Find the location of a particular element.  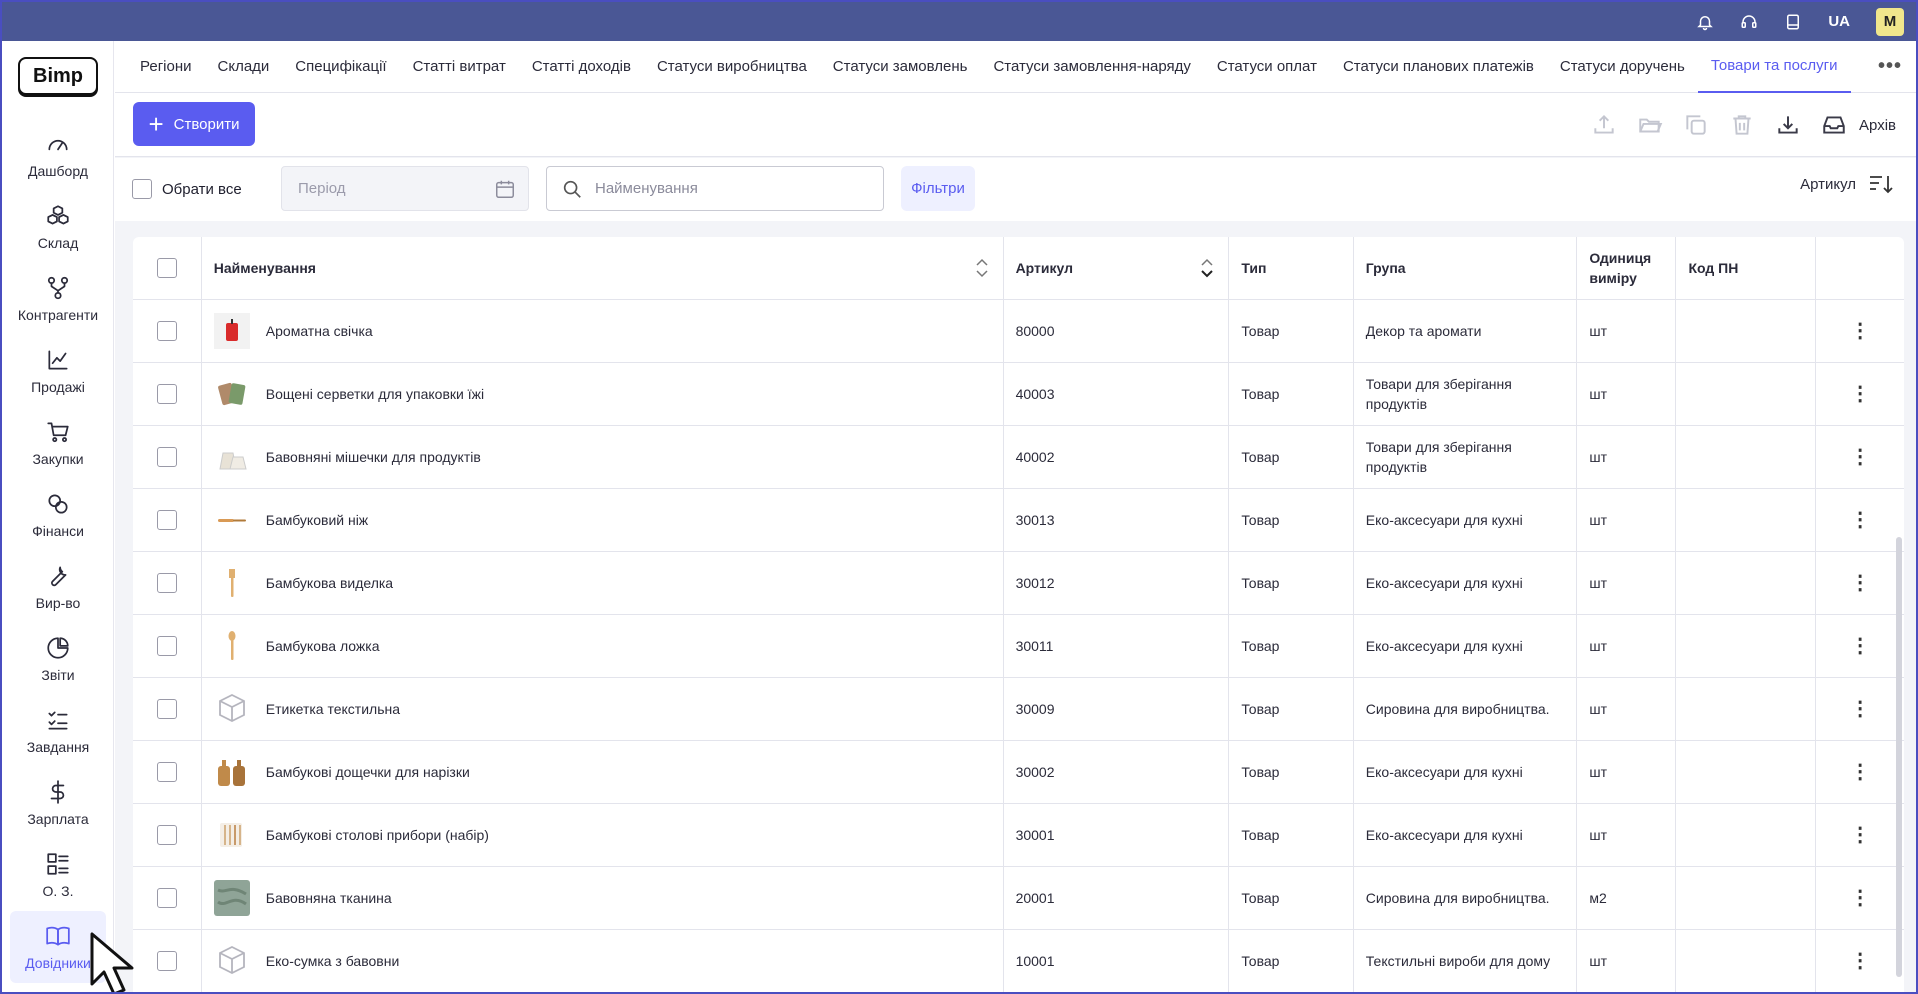

avatar: M is located at coordinates (1890, 21).